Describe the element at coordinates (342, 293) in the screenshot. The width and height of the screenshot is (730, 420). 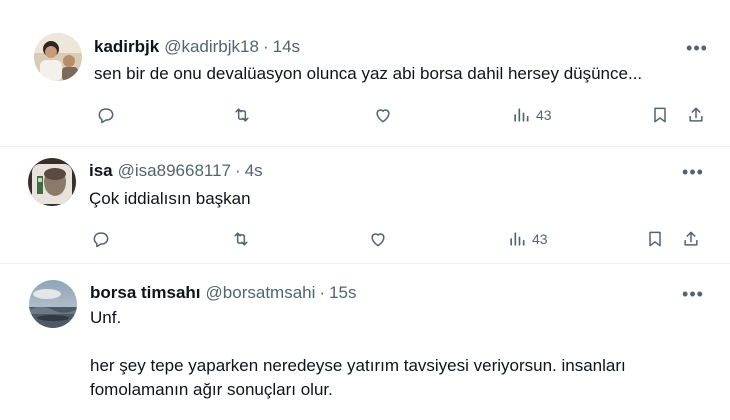
I see `timestamp: 15s` at that location.